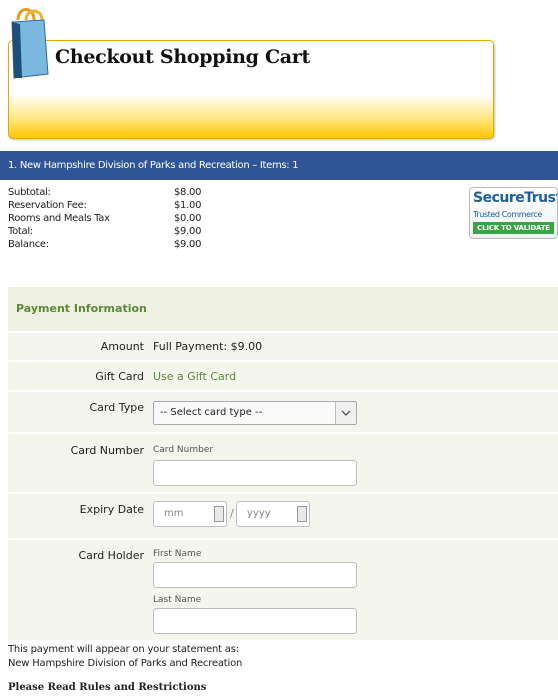 This screenshot has width=558, height=696. I want to click on expiry-label: Expiry Date, so click(111, 509).